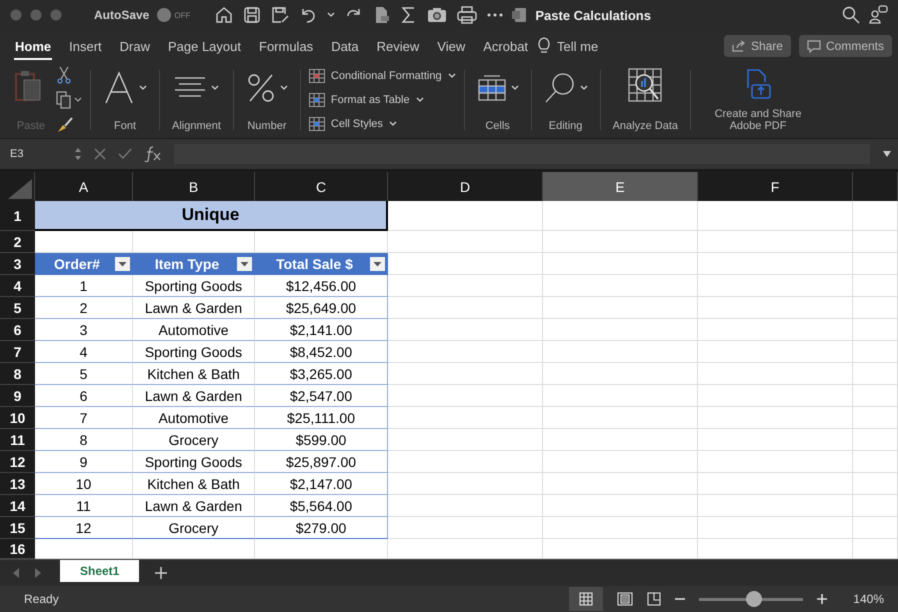 This screenshot has height=612, width=898. I want to click on document-upload-icon, so click(758, 84).